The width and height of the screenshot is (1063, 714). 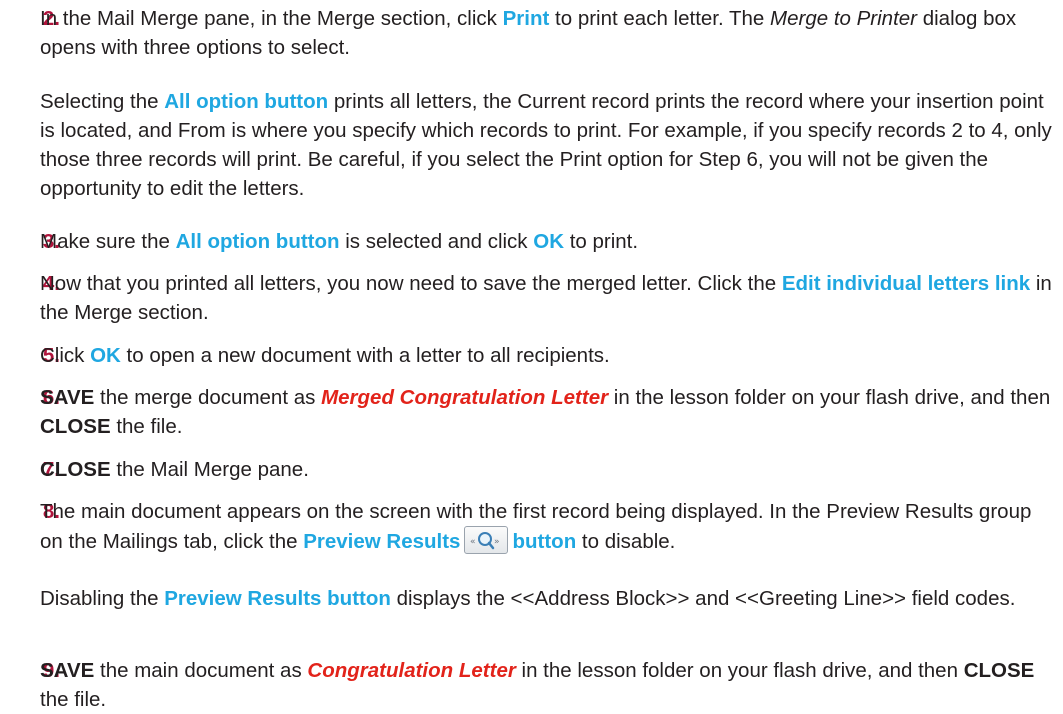 I want to click on preview-results-icon: «», so click(x=486, y=540).